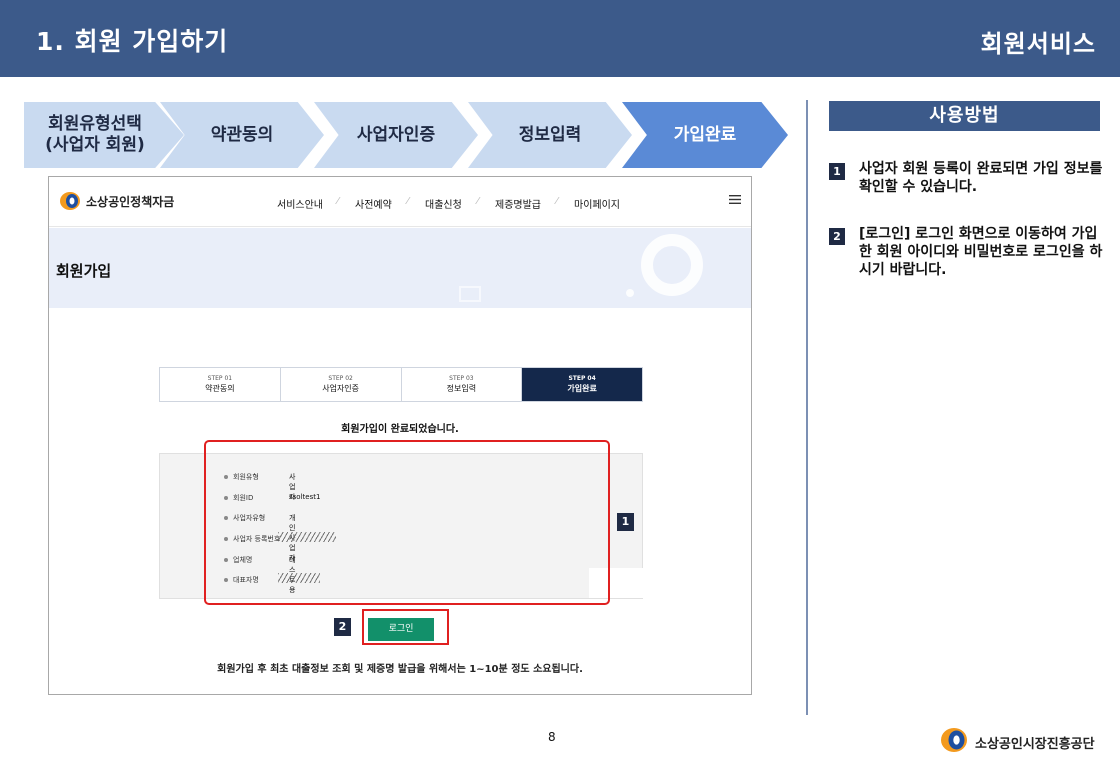 This screenshot has width=1120, height=760. What do you see at coordinates (582, 378) in the screenshot?
I see `step-number: STEP 04` at bounding box center [582, 378].